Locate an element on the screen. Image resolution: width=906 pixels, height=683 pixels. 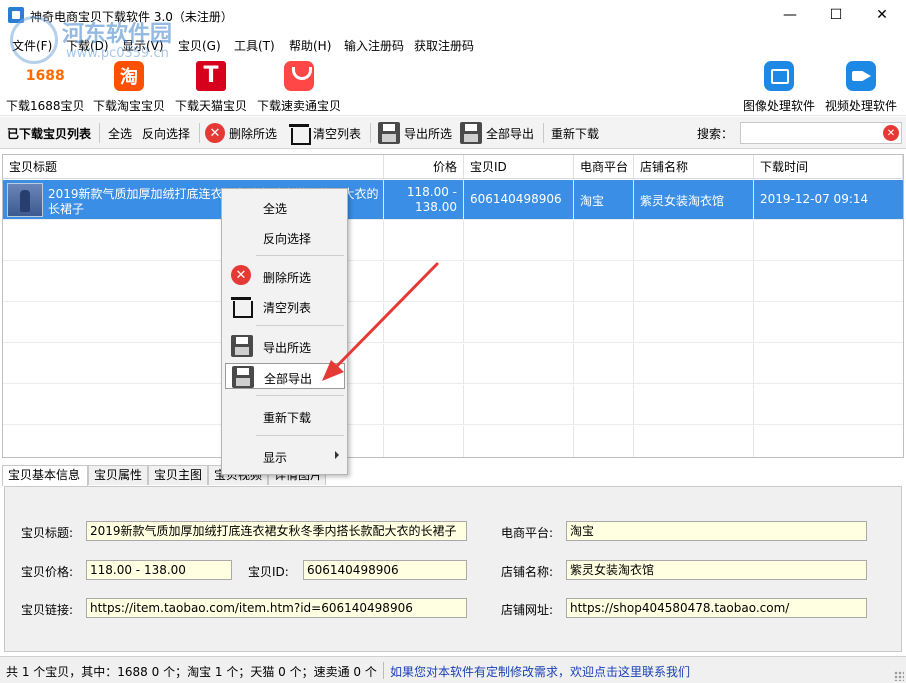
cell-price: 118.00 - 138.00 is located at coordinates (424, 200).